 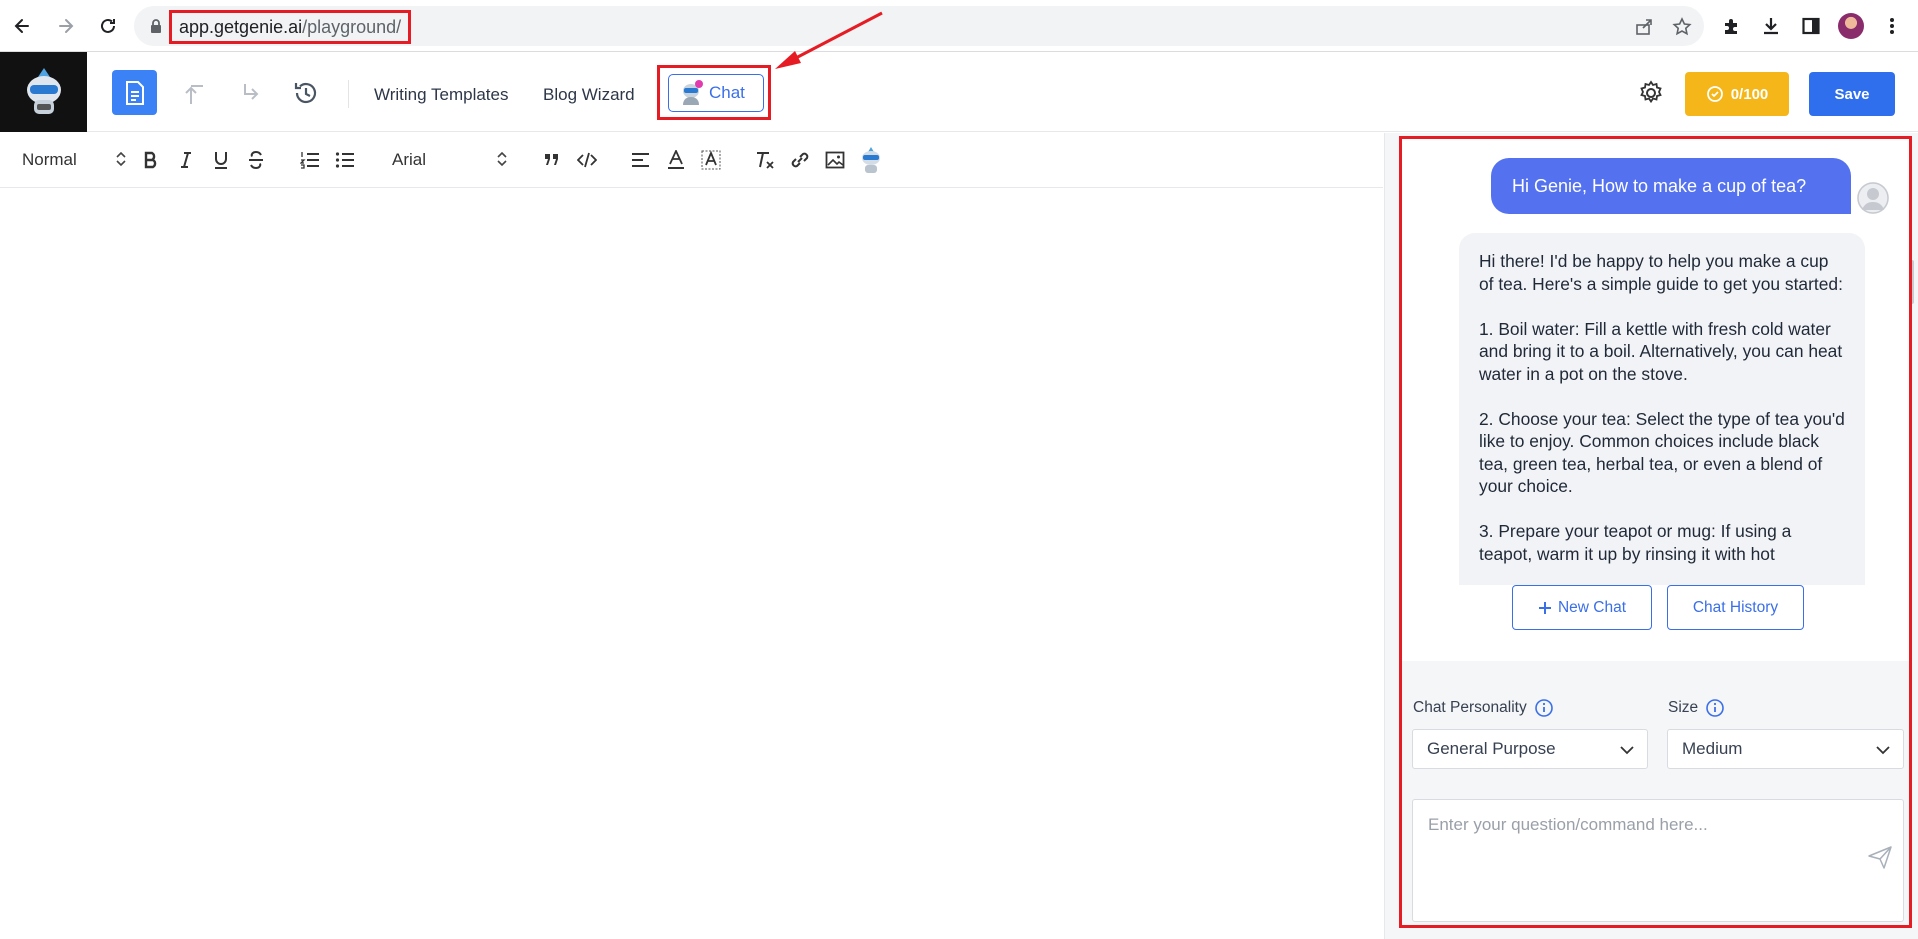 I want to click on block-style-select: Normal, so click(x=49, y=160).